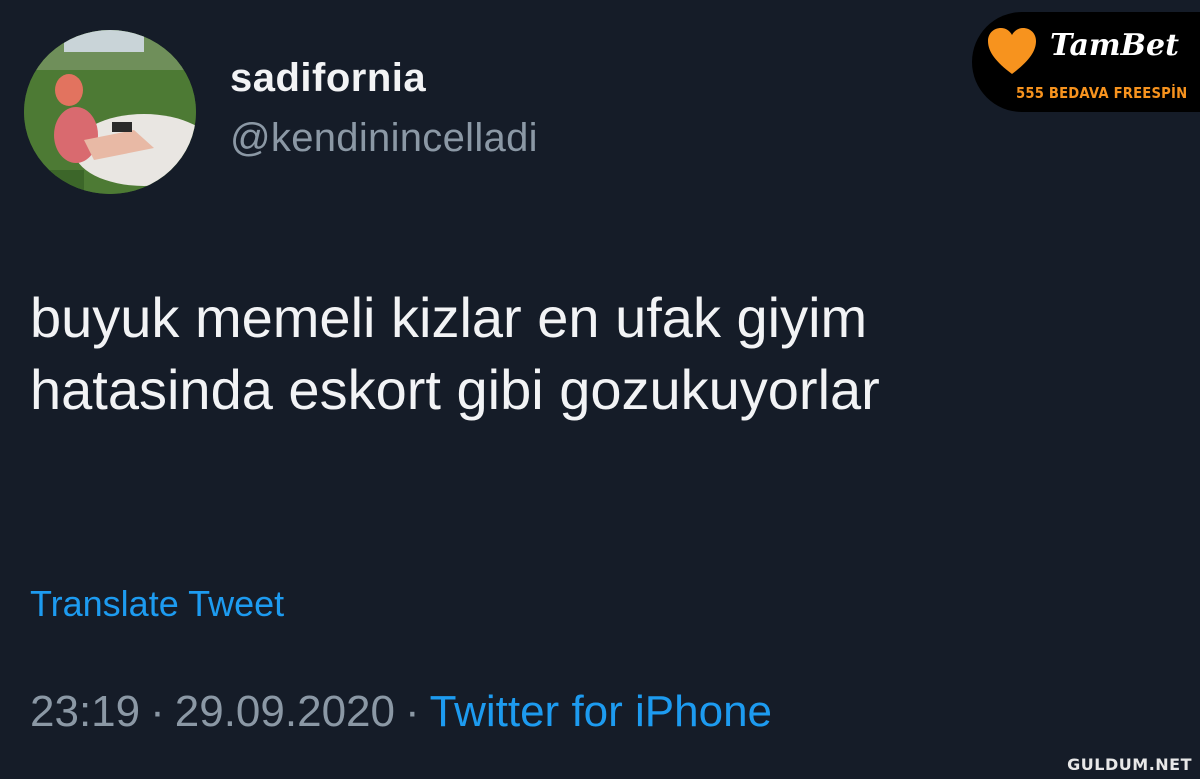 The height and width of the screenshot is (779, 1200). Describe the element at coordinates (285, 711) in the screenshot. I see `tweet-date: 29.09.2020` at that location.